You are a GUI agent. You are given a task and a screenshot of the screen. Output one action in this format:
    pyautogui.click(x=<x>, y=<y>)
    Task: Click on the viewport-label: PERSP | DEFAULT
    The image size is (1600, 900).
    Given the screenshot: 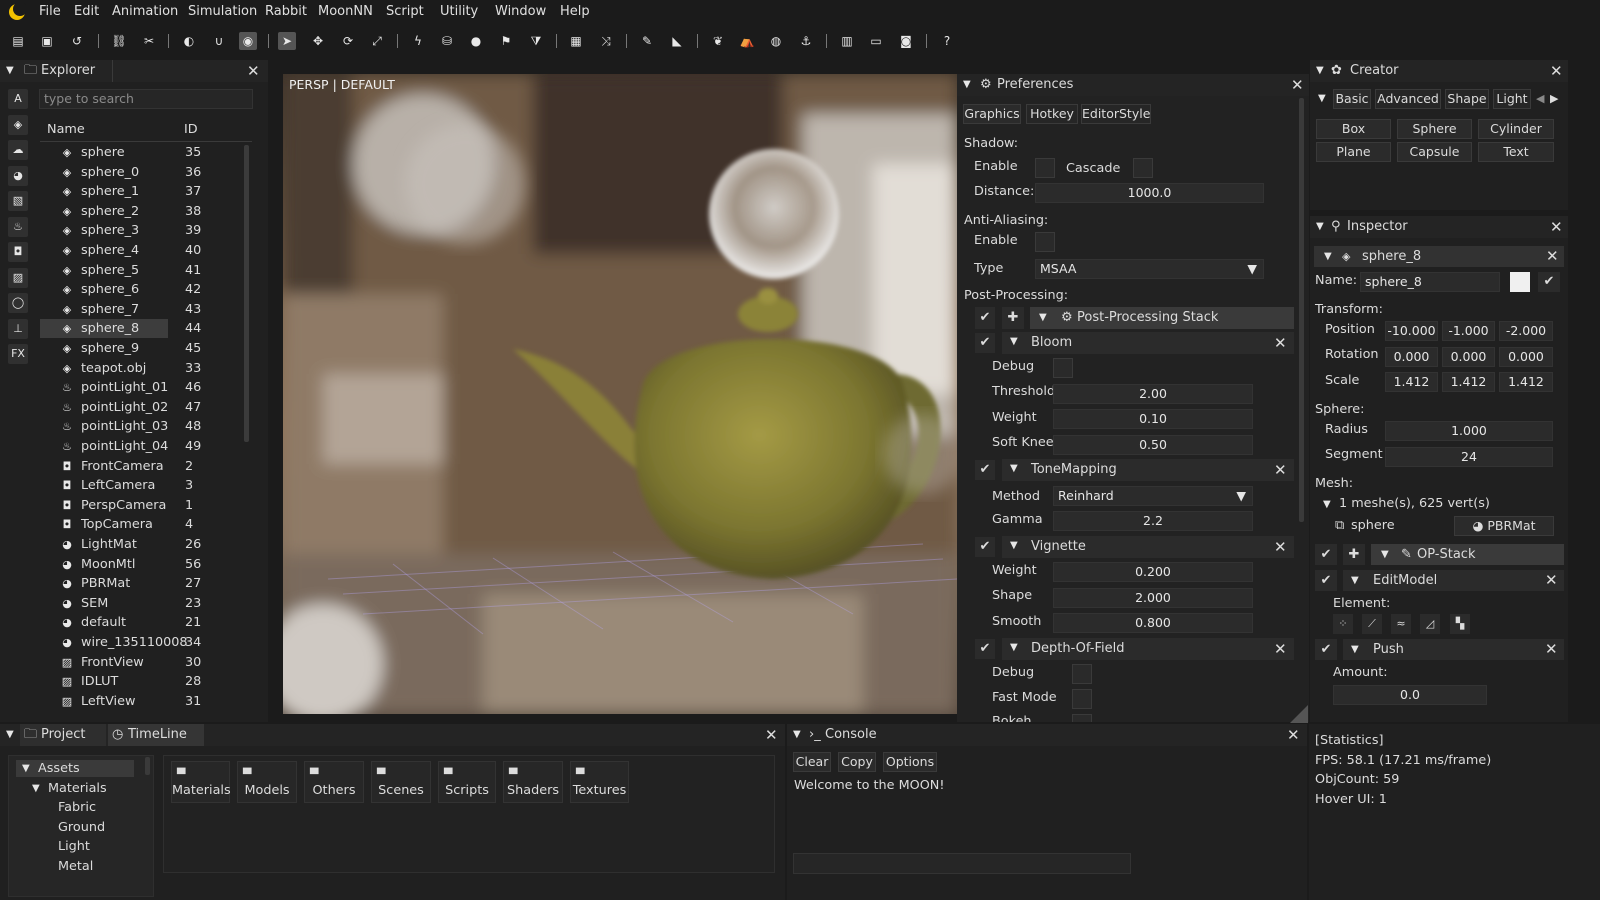 What is the action you would take?
    pyautogui.click(x=342, y=84)
    